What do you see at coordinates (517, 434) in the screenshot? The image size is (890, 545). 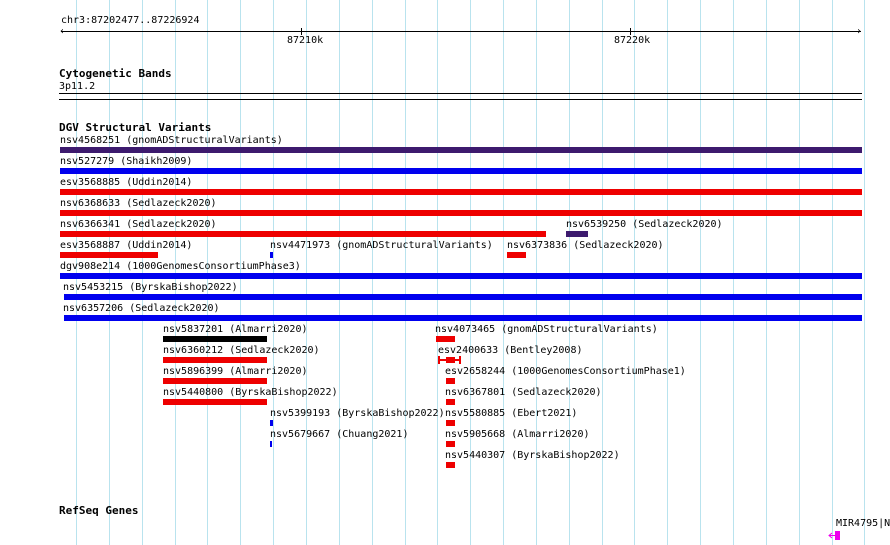 I see `variant-label: nsv5905668 (Almarri2020)` at bounding box center [517, 434].